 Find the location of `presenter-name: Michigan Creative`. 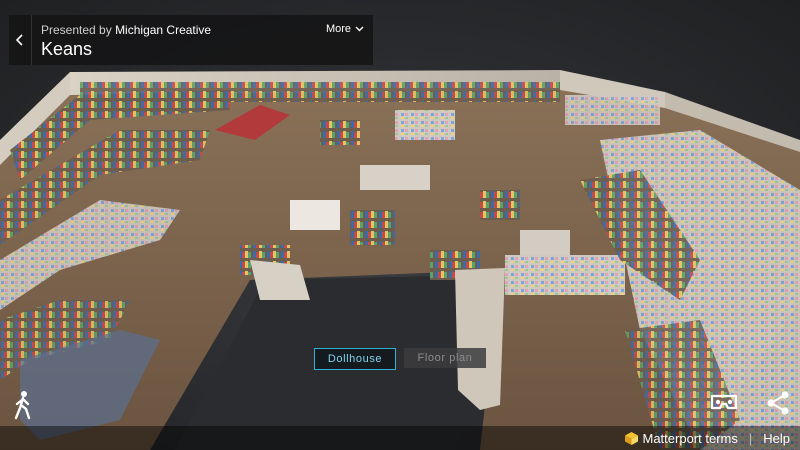

presenter-name: Michigan Creative is located at coordinates (163, 30).